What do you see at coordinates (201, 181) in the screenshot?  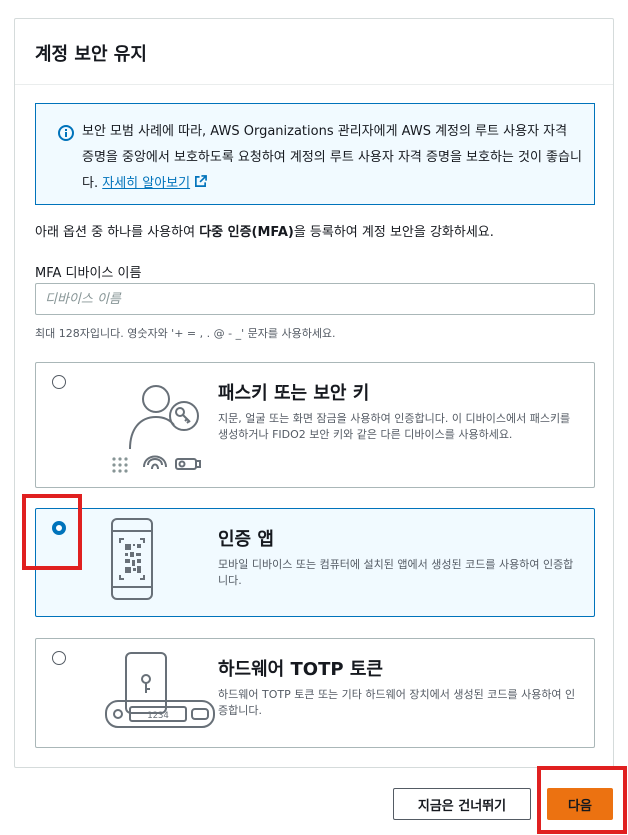 I see `external-link-icon` at bounding box center [201, 181].